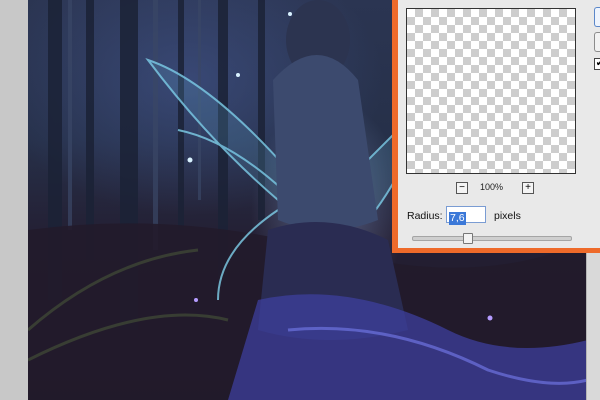 This screenshot has height=400, width=600. I want to click on canvas-scrollbar, so click(593, 325).